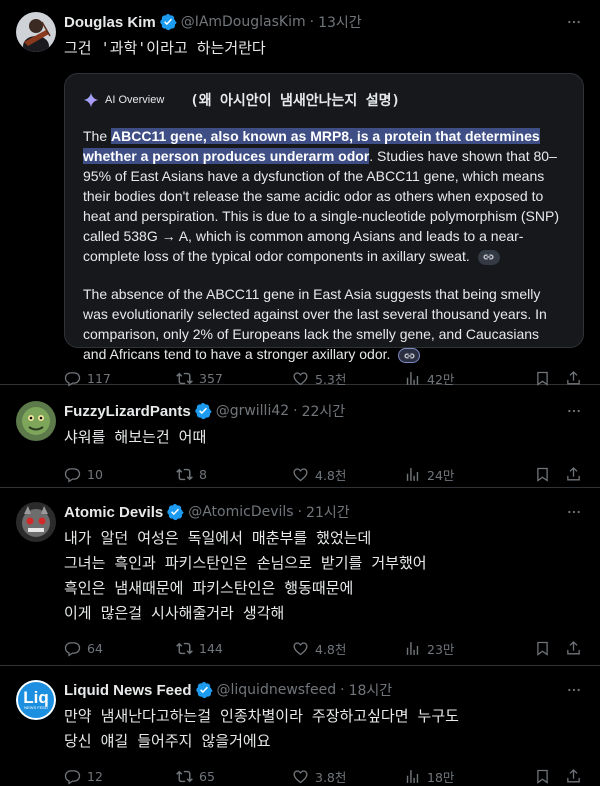 Image resolution: width=600 pixels, height=786 pixels. What do you see at coordinates (127, 411) in the screenshot?
I see `display-name: FuzzyLizardPants` at bounding box center [127, 411].